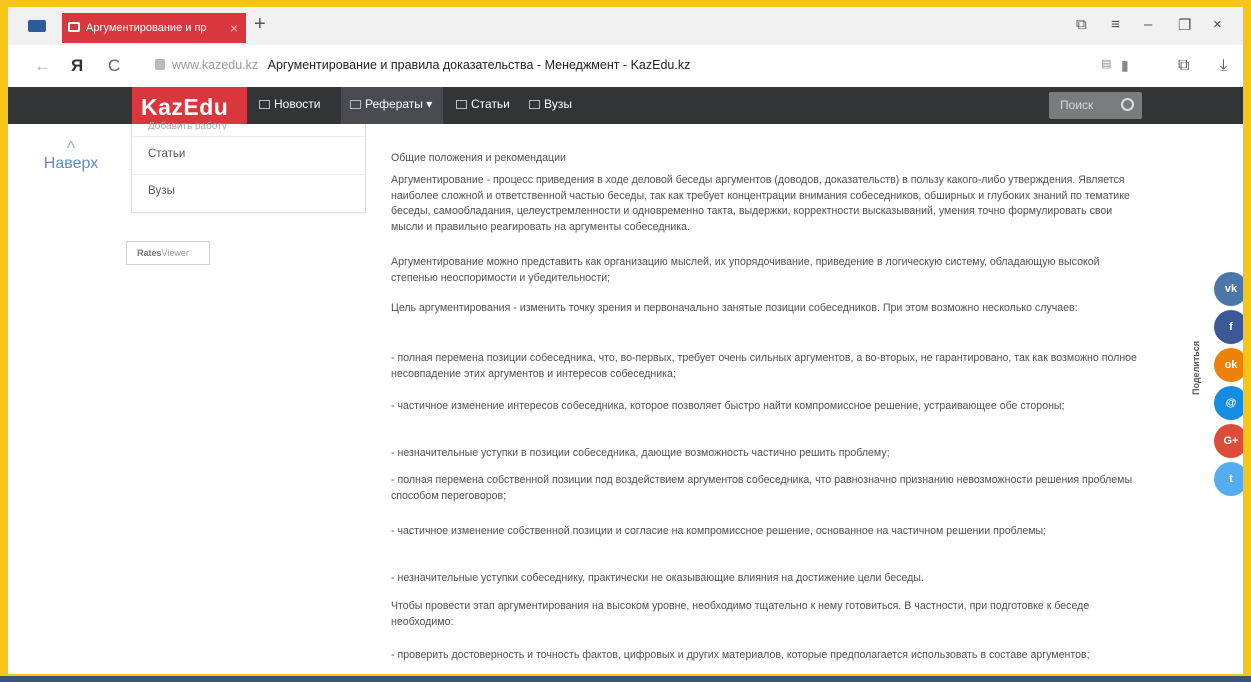 This screenshot has width=1251, height=682. What do you see at coordinates (215, 65) in the screenshot?
I see `url-domain: www.kazedu.kz` at bounding box center [215, 65].